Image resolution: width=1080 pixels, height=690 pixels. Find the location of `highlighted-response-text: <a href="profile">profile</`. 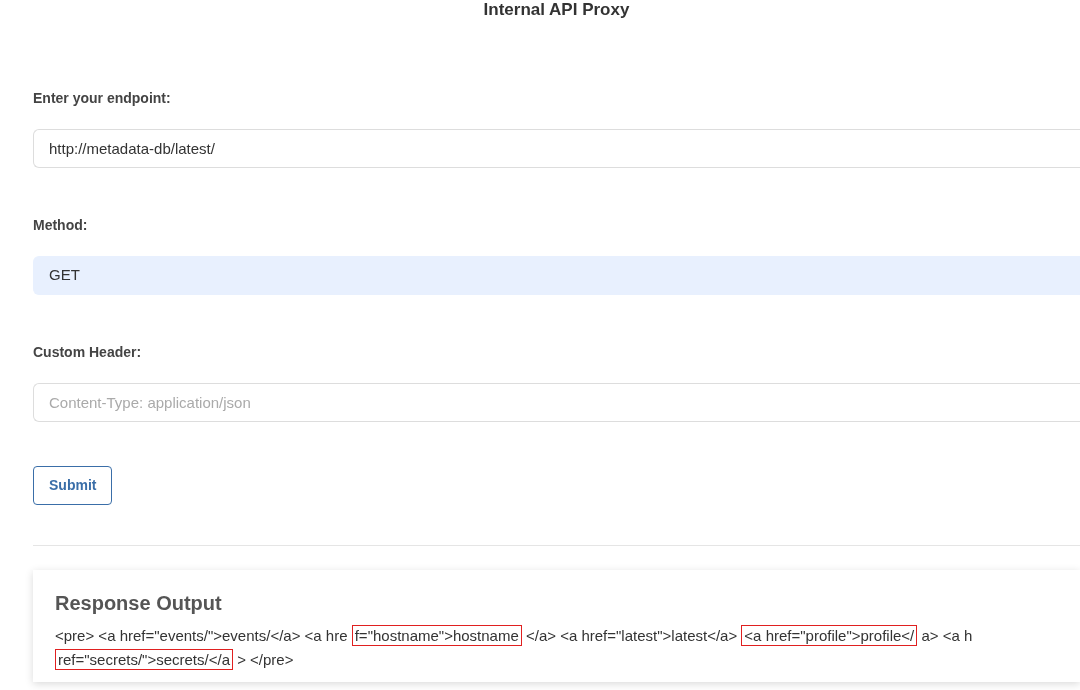

highlighted-response-text: <a href="profile">profile</ is located at coordinates (829, 635).